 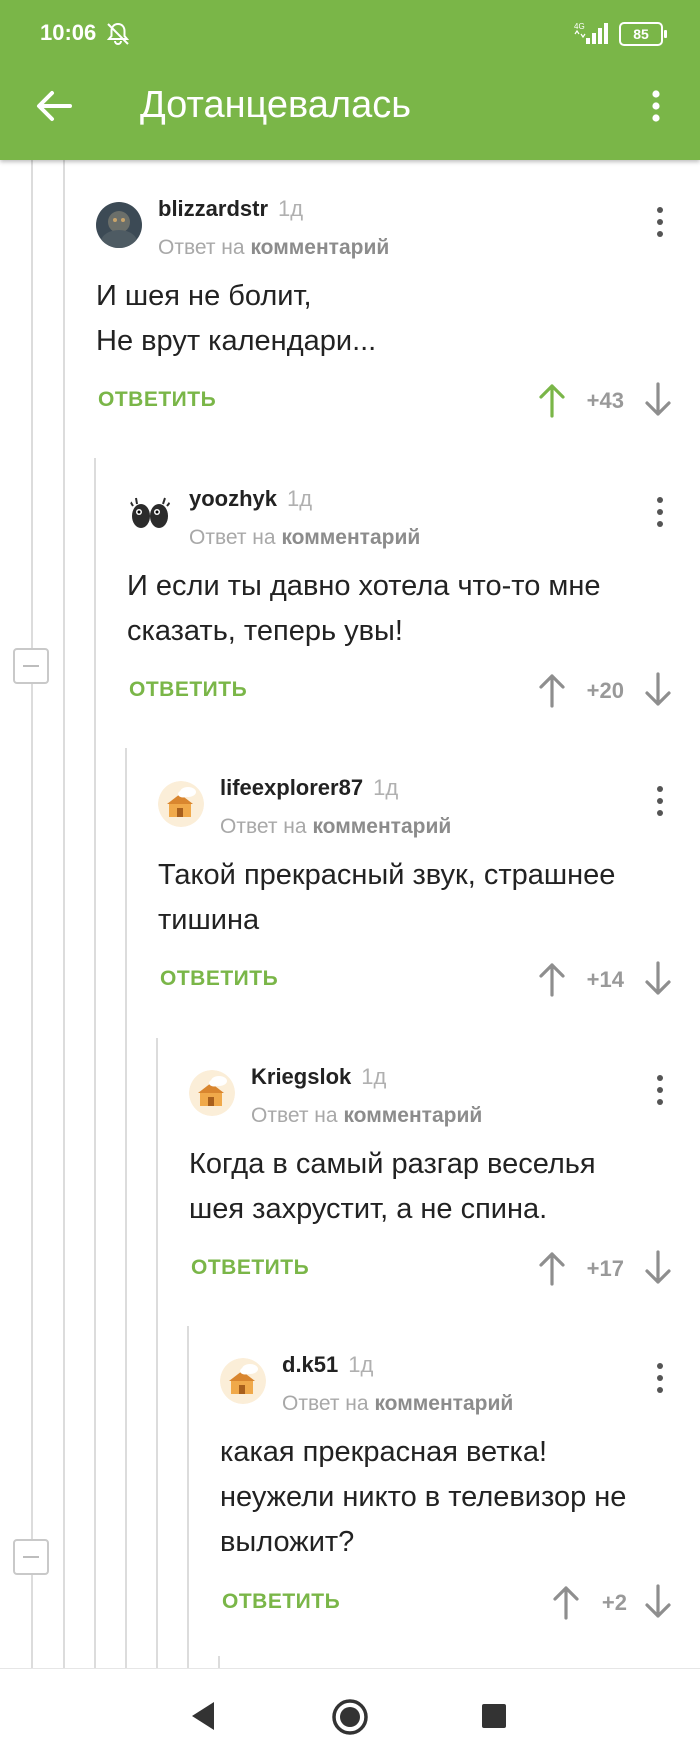 I want to click on comment-text-line: какая прекрасная ветка!, so click(x=384, y=1452).